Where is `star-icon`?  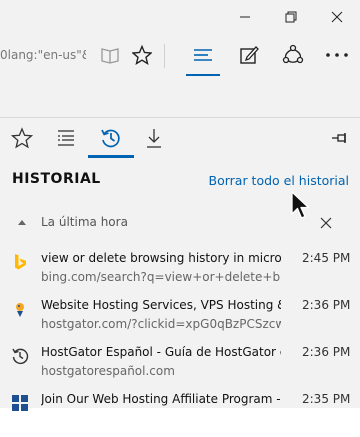
star-icon is located at coordinates (142, 55).